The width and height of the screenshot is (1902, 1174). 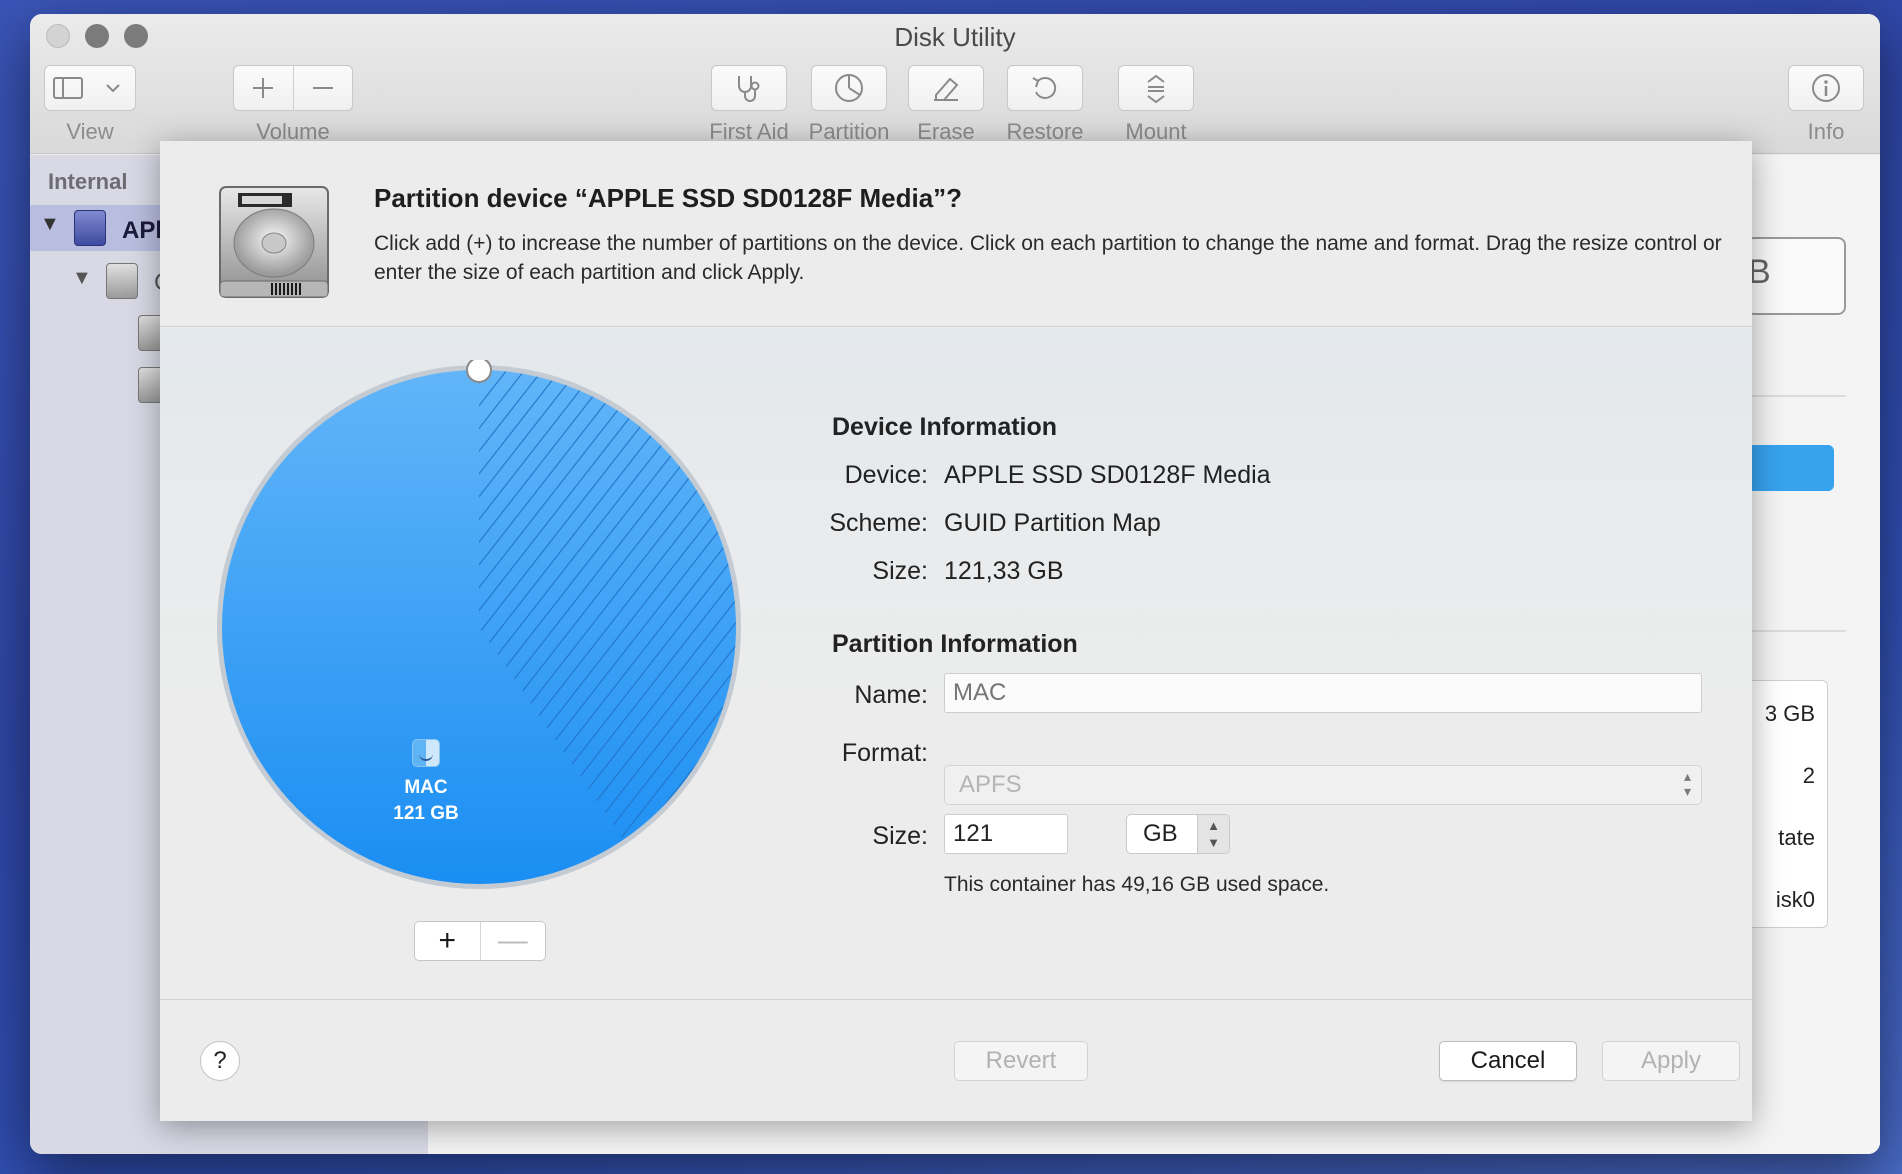 What do you see at coordinates (1787, 804) in the screenshot?
I see `info-card: 3 GB 2 tate isk0` at bounding box center [1787, 804].